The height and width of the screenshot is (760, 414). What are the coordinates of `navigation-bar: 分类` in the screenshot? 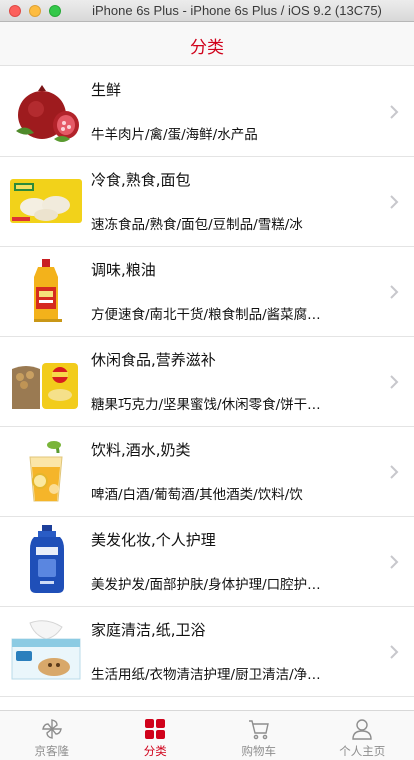 It's located at (207, 44).